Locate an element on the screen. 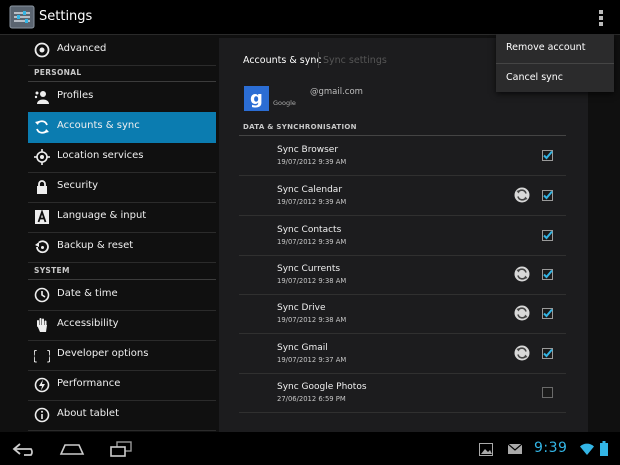  overflow-popup-menu: Remove account Cancel sync is located at coordinates (555, 63).